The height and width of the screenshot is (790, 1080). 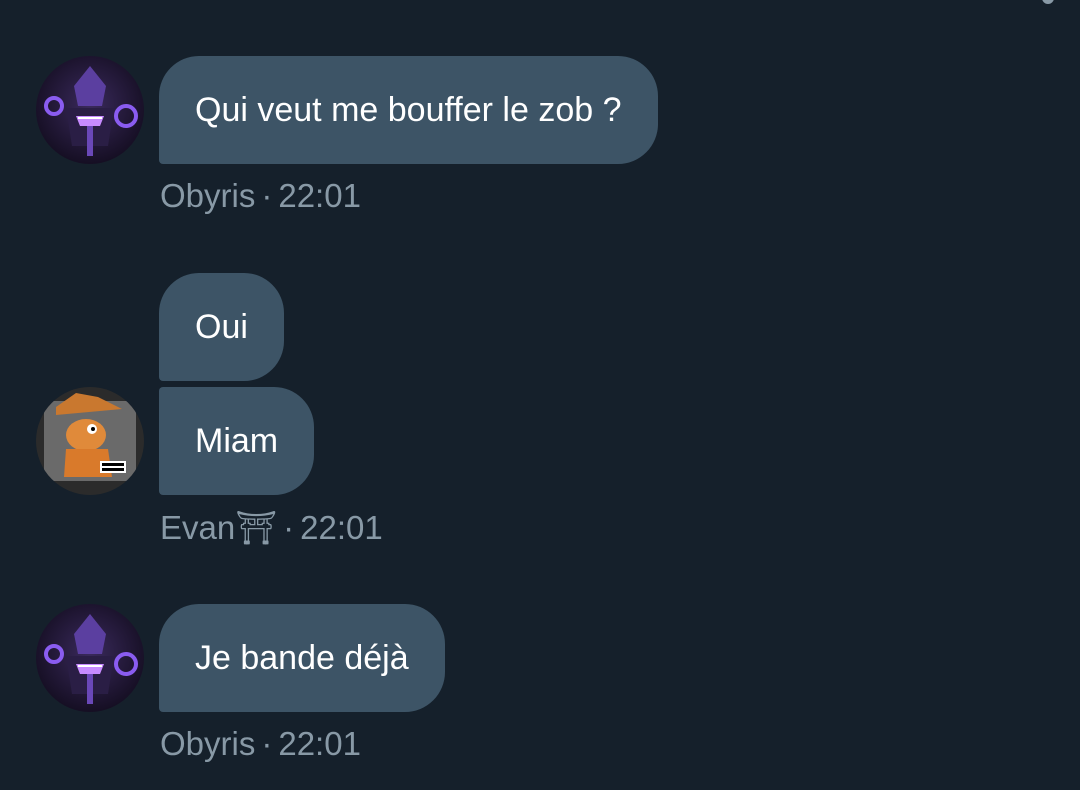 I want to click on message-bubble: Qui veut me bouffer le zob ?, so click(x=408, y=110).